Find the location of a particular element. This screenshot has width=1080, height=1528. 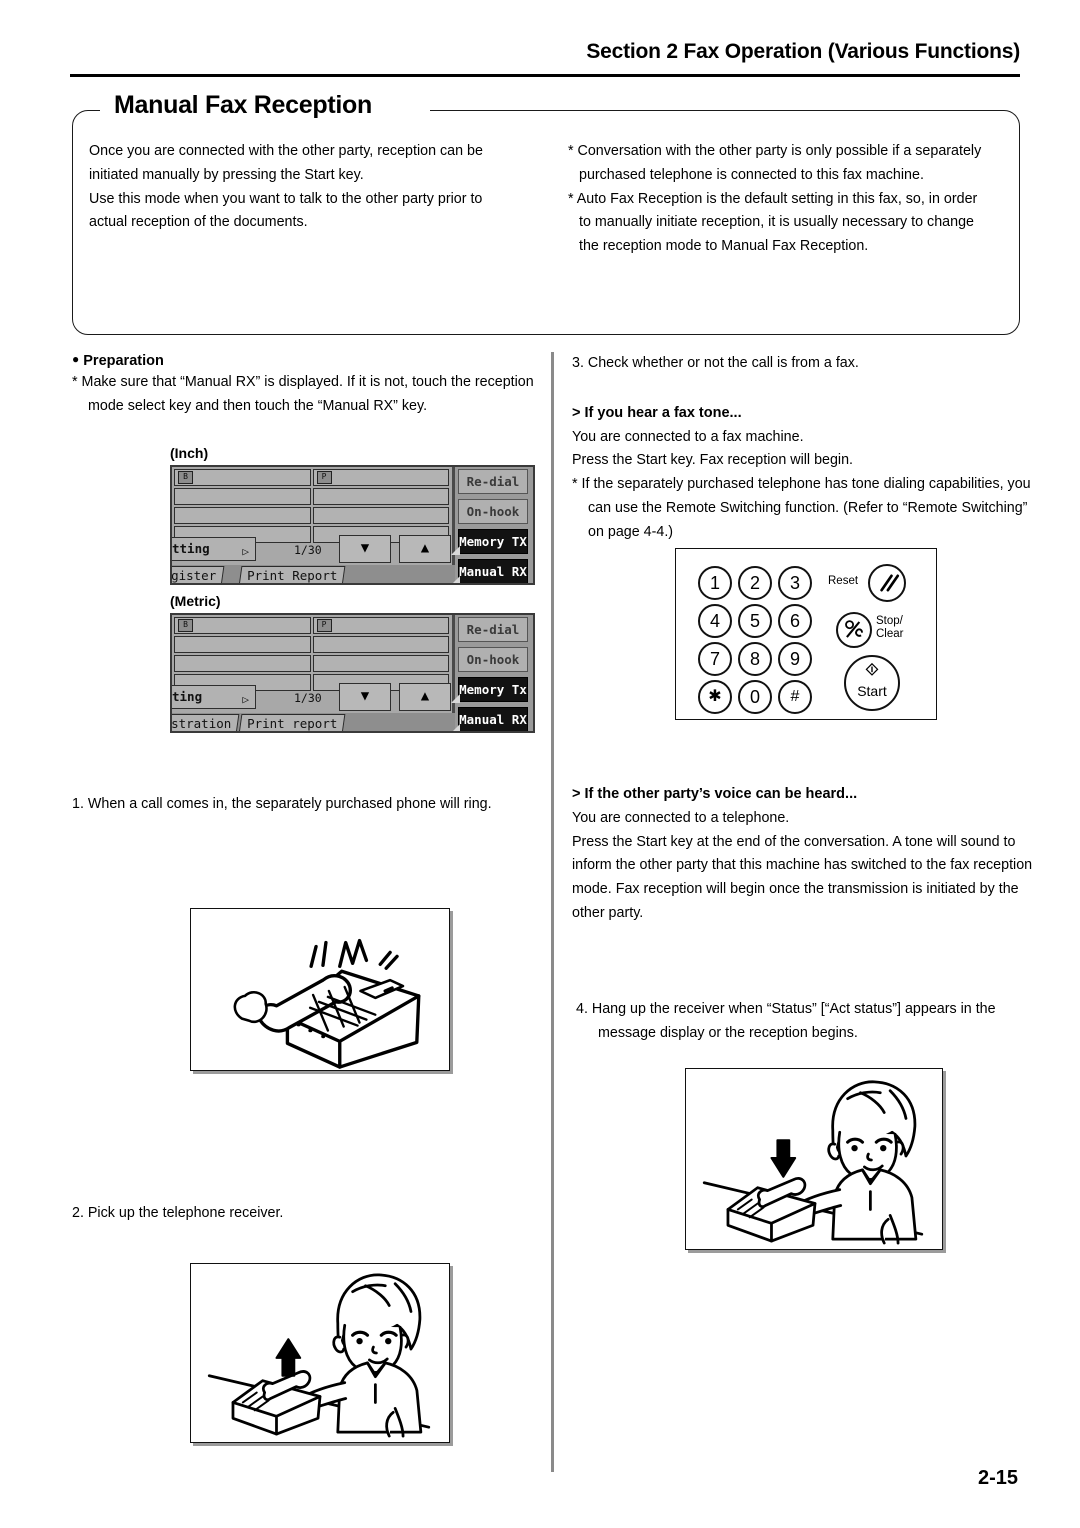

keypad-key-2: 2 is located at coordinates (755, 583).